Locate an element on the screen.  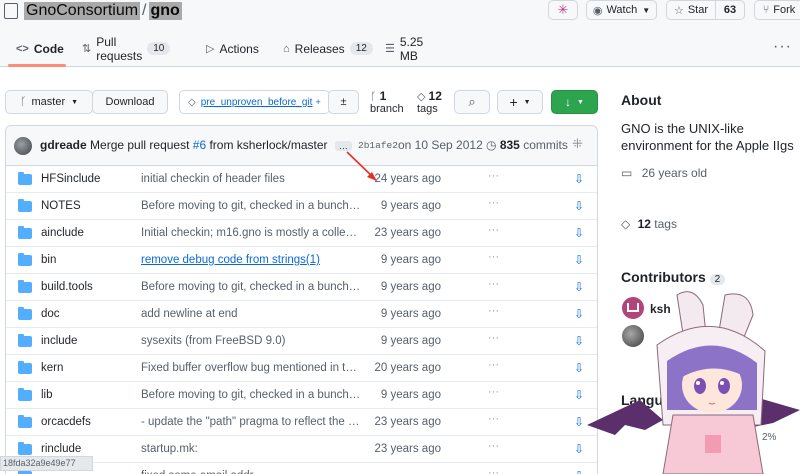
tag-filter-pill: ◇ pre_unproven_before_git + is located at coordinates (254, 102).